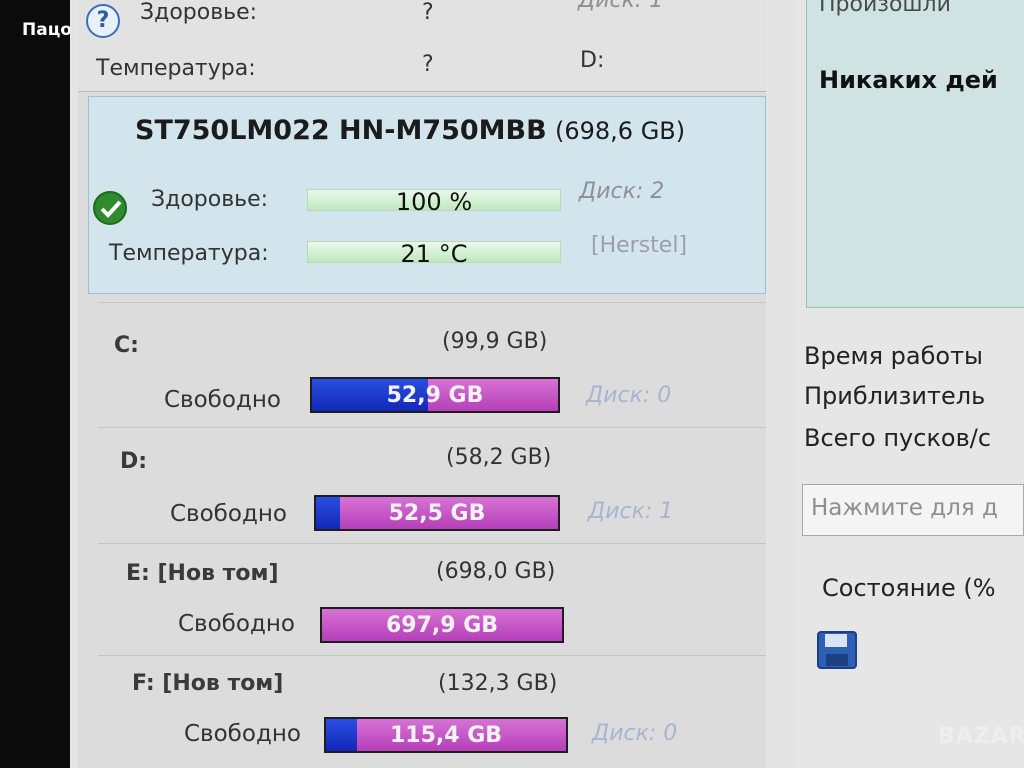 The height and width of the screenshot is (768, 1024). I want to click on disk-model: ST750LM022 HN-M750MBB, so click(341, 130).